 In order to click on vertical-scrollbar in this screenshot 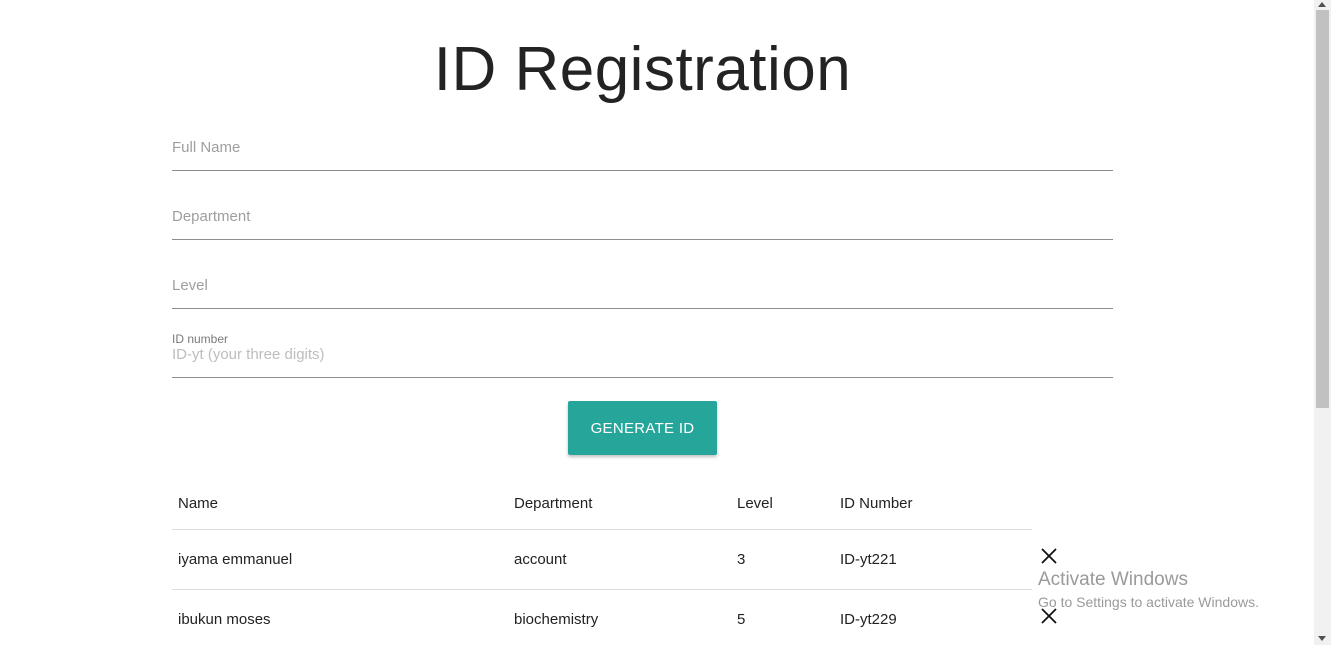, I will do `click(1322, 322)`.